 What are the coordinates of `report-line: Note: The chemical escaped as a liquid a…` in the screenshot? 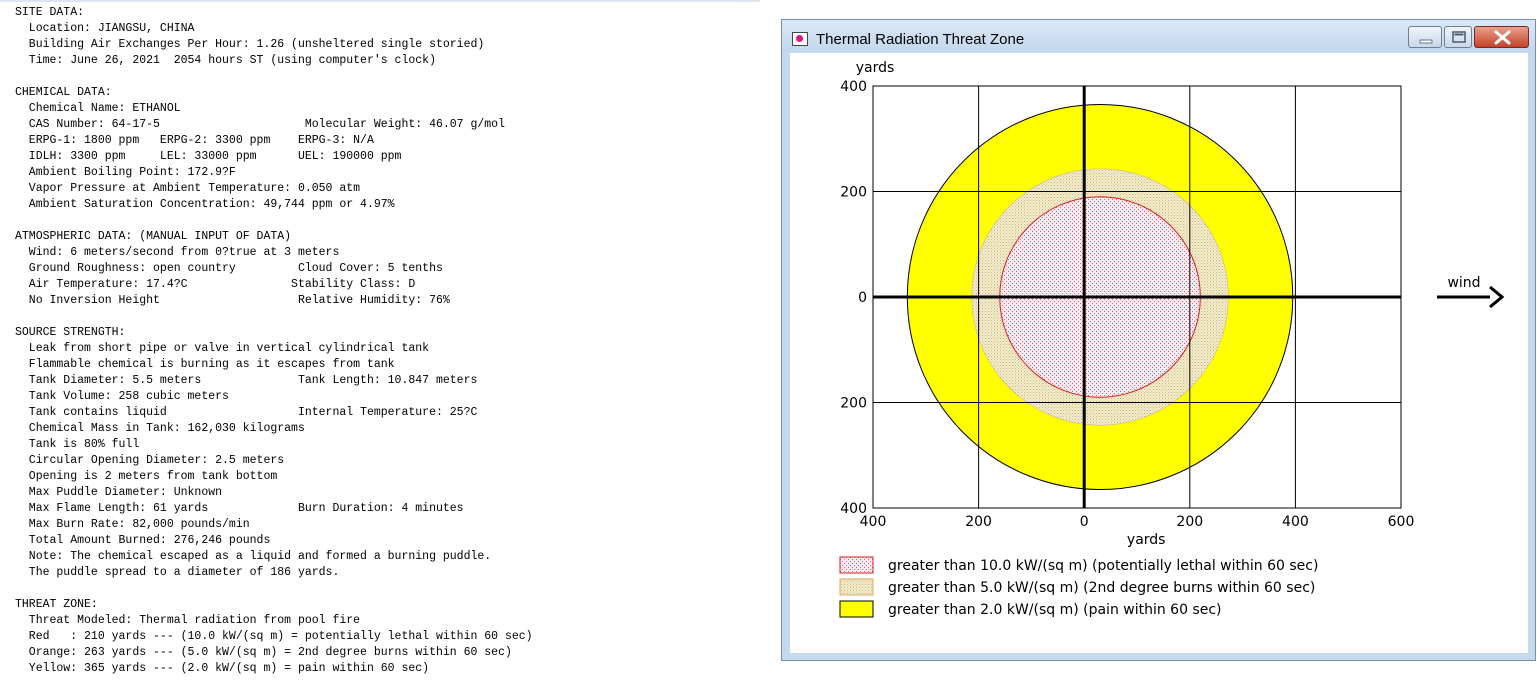 It's located at (253, 556).